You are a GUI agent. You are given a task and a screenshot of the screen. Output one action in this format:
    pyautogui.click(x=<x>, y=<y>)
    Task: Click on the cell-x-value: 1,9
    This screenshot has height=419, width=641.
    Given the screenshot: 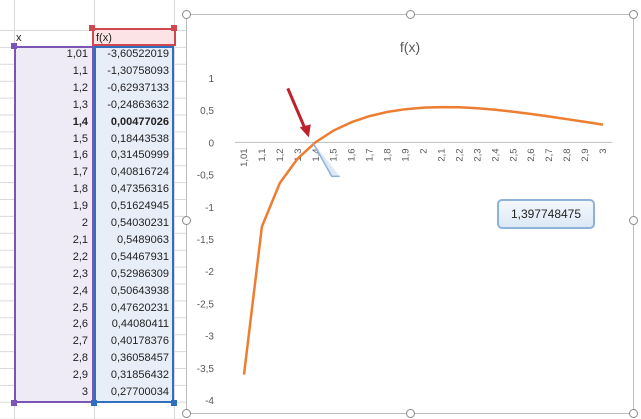 What is the action you would take?
    pyautogui.click(x=52, y=206)
    